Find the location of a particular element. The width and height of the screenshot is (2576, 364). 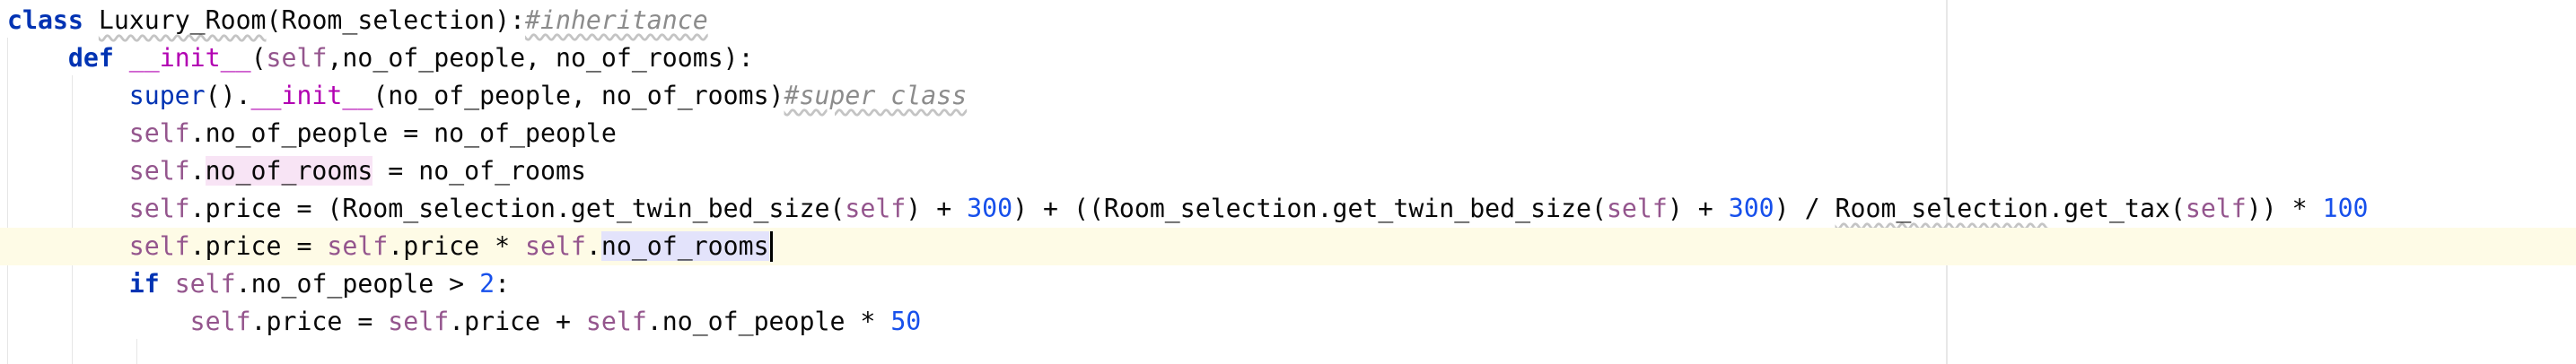

typo-token: Luxury_Room is located at coordinates (182, 20).